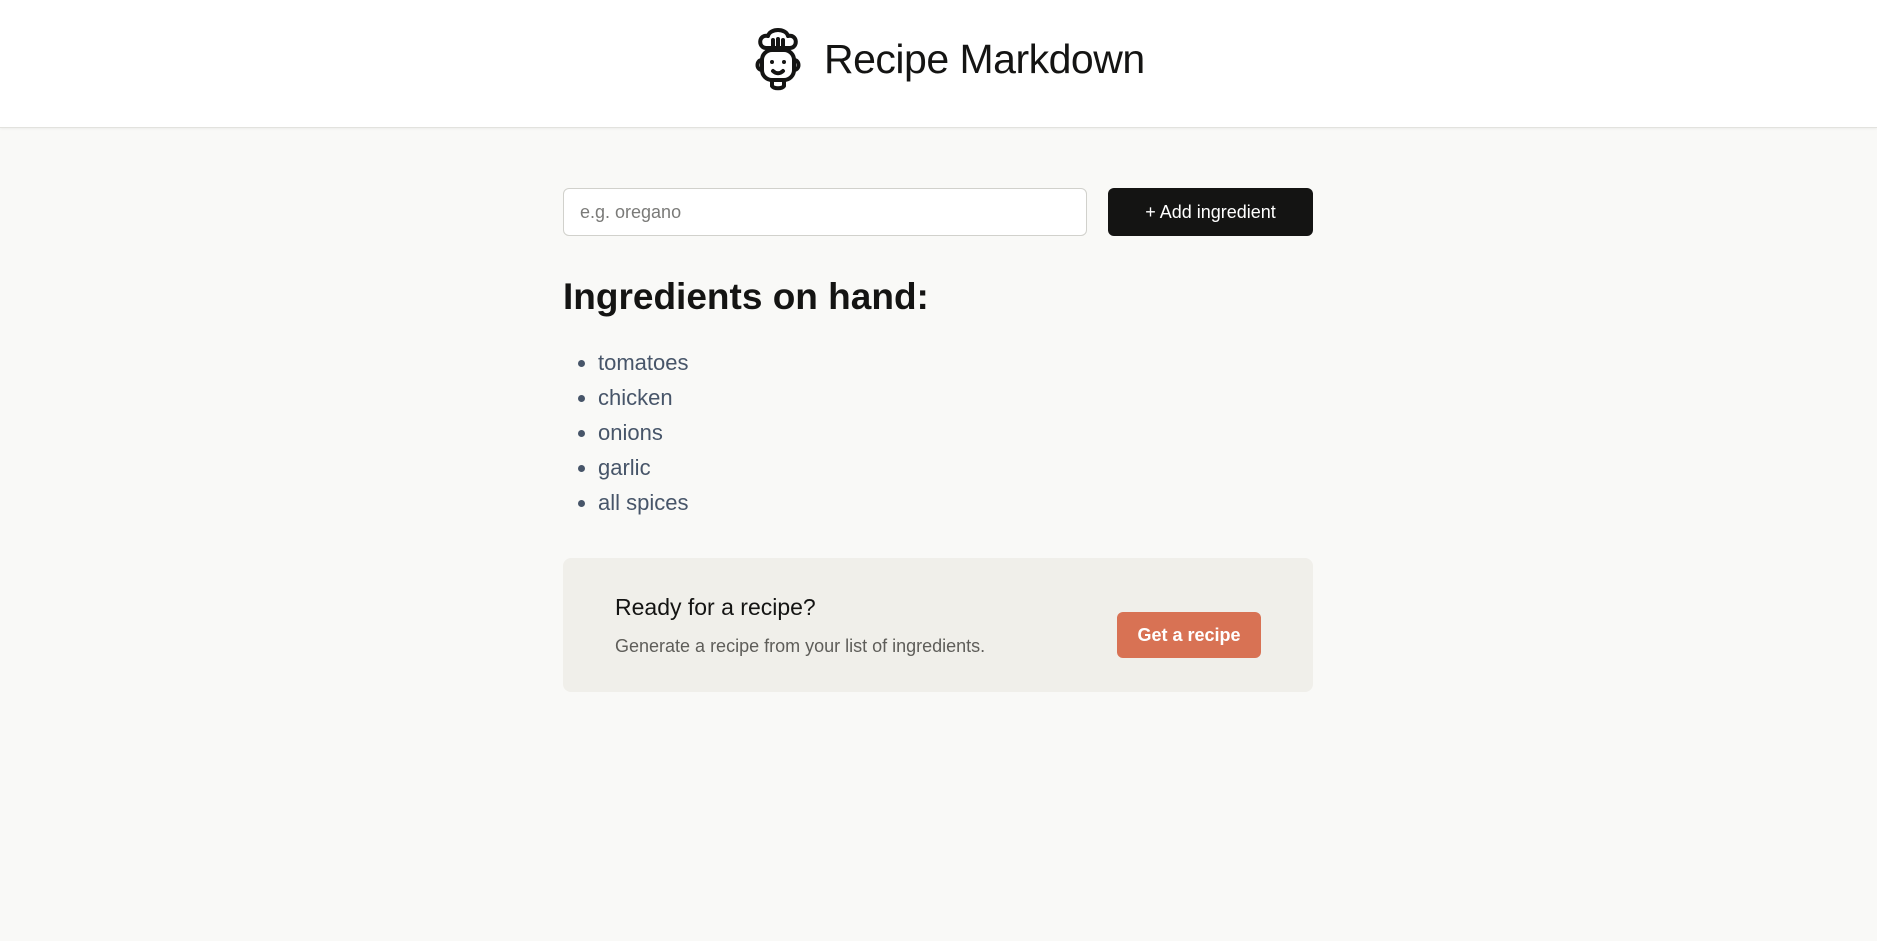 This screenshot has width=1877, height=941. I want to click on ingredient-item: chicken, so click(643, 397).